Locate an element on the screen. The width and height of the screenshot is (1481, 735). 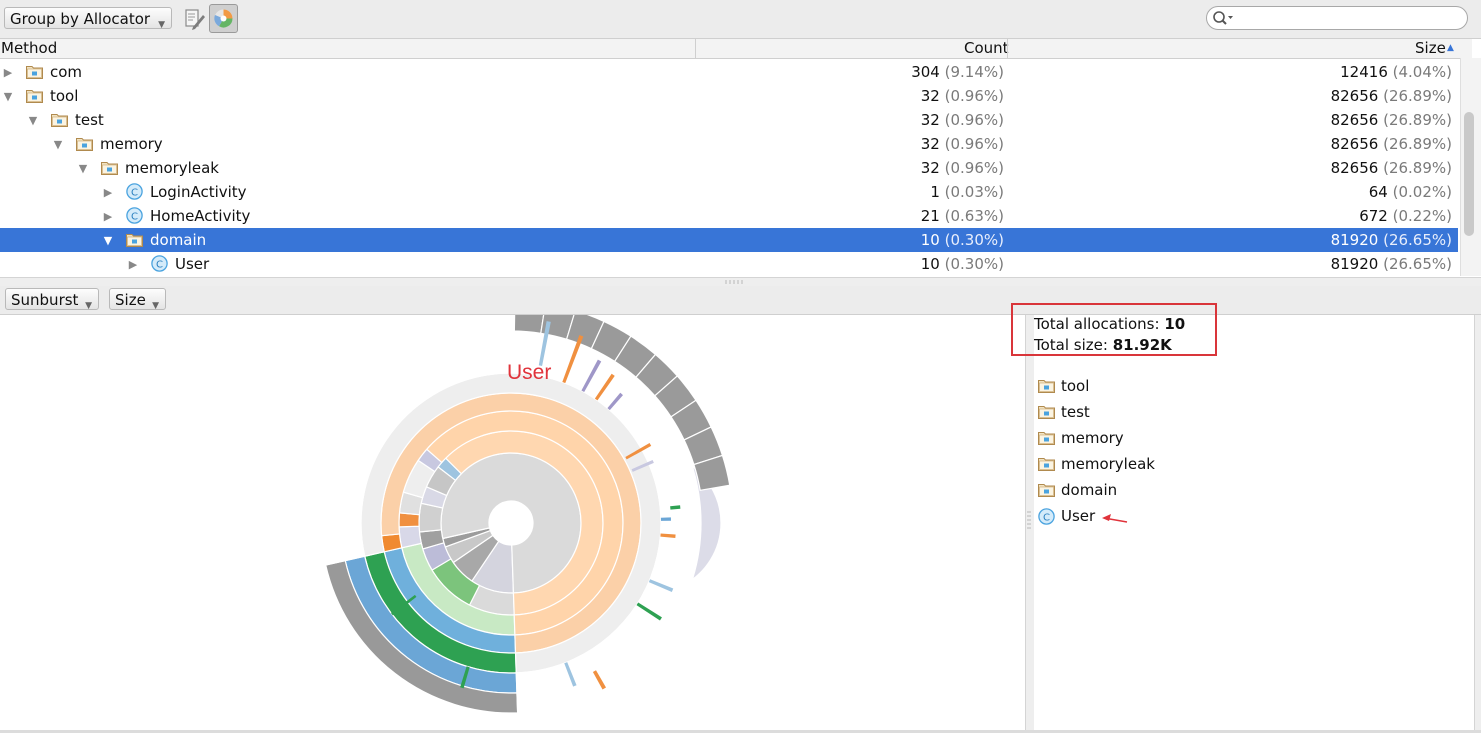
path-item-label: domain is located at coordinates (1089, 490).